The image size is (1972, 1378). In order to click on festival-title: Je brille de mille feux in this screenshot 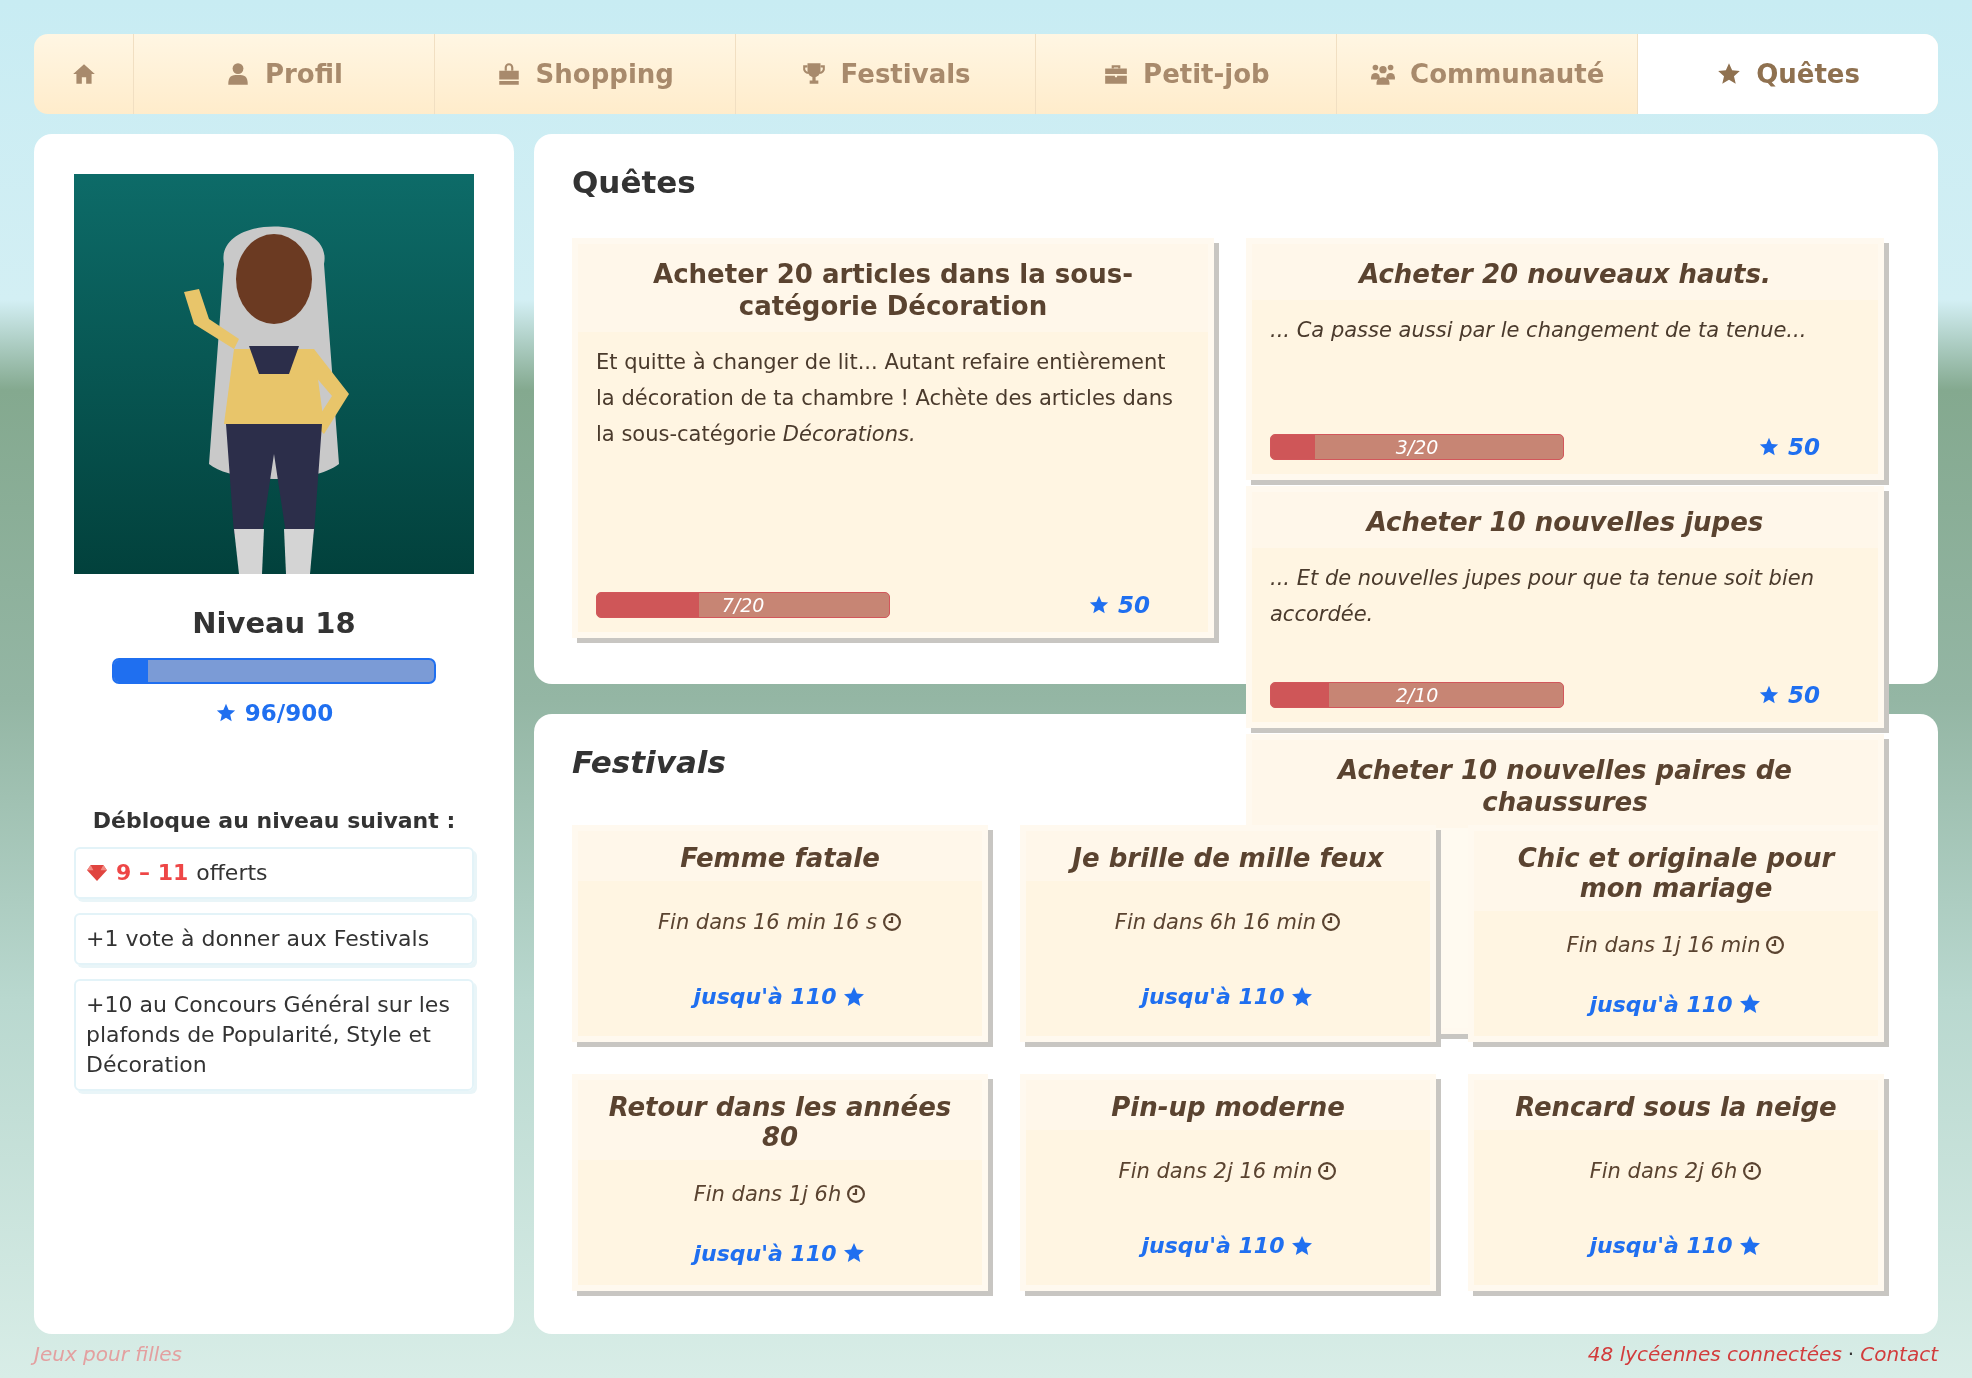, I will do `click(1228, 858)`.